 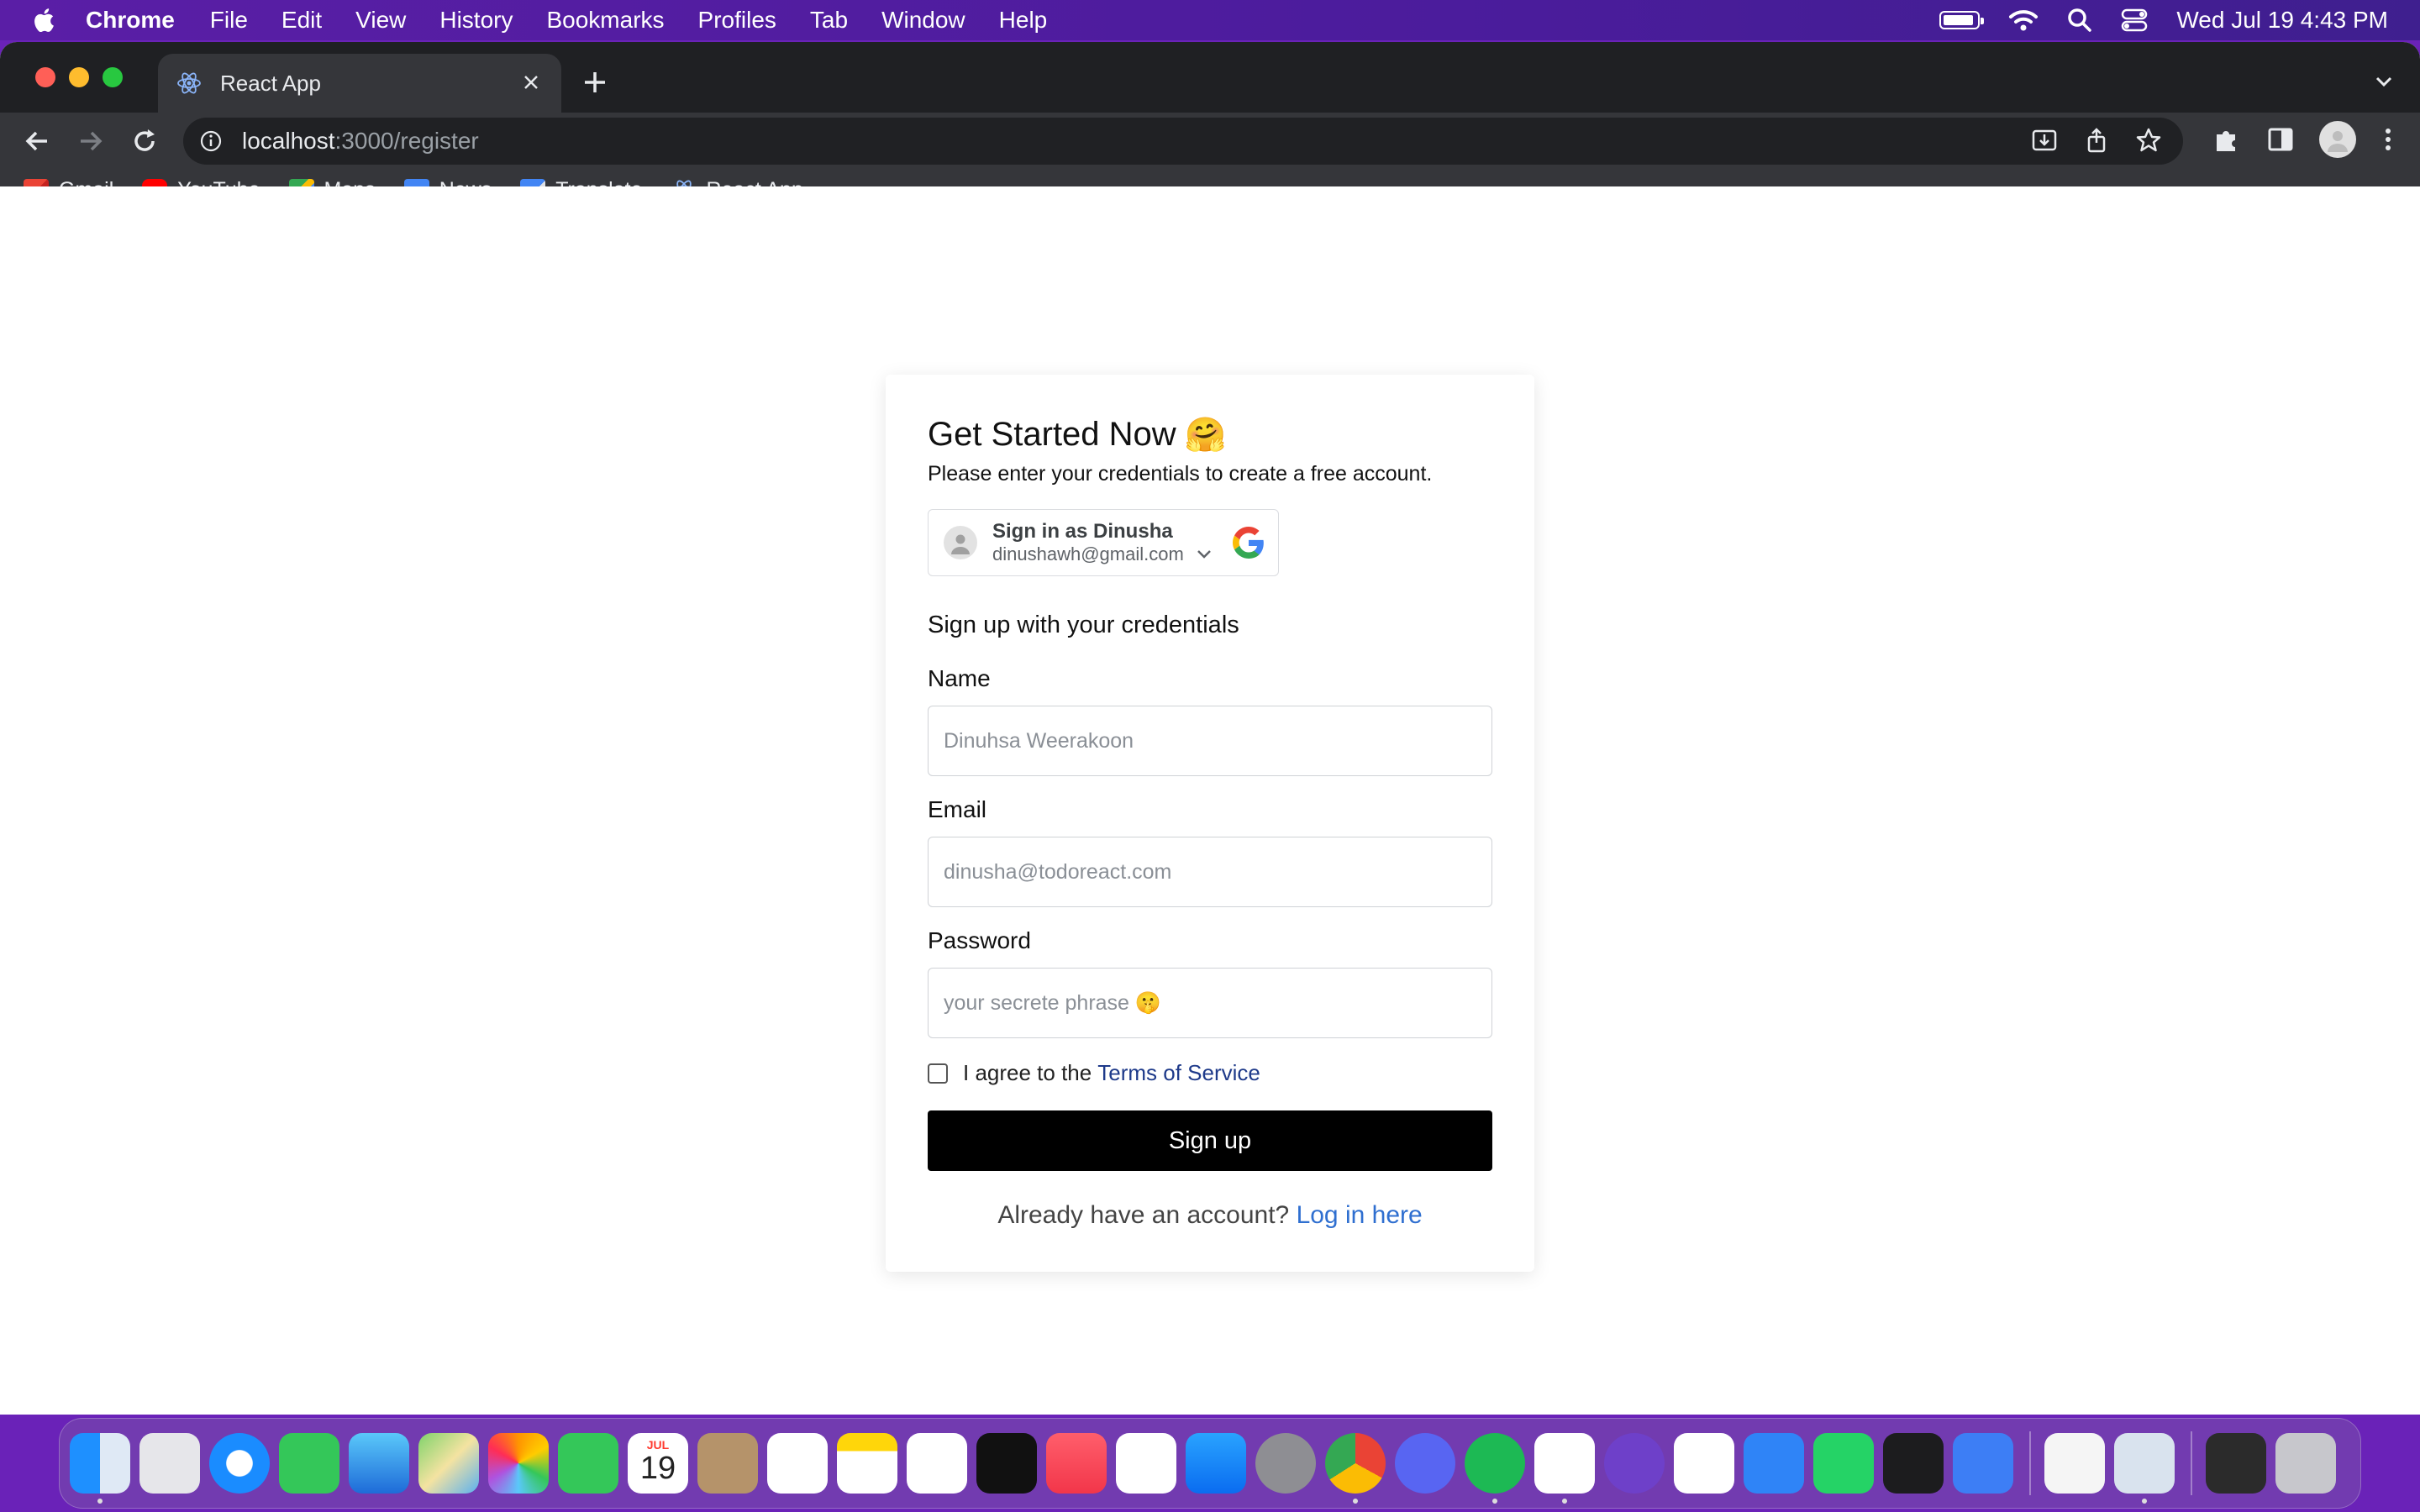 What do you see at coordinates (980, 940) in the screenshot?
I see `password-label: Password` at bounding box center [980, 940].